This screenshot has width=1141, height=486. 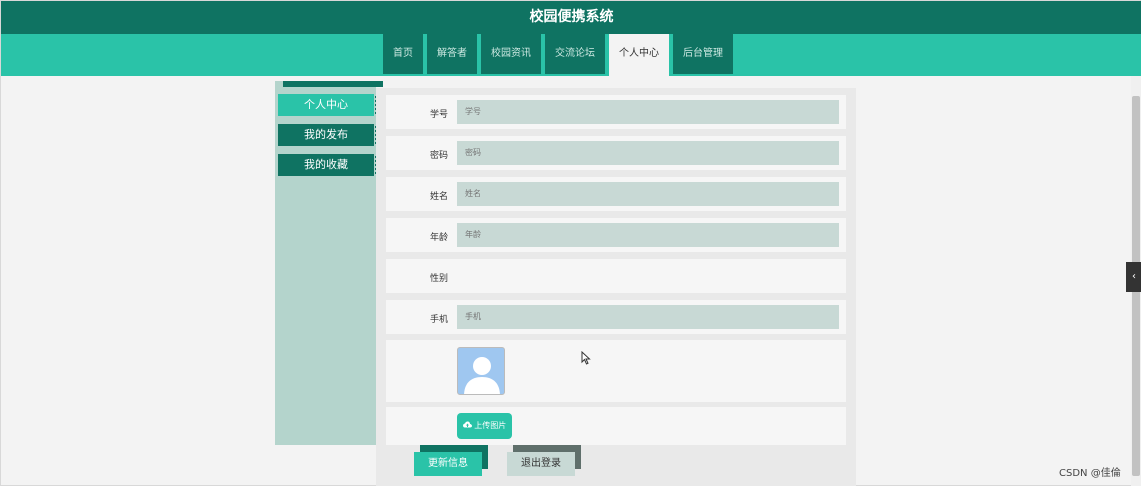 I want to click on gender-label: 性别, so click(x=438, y=279).